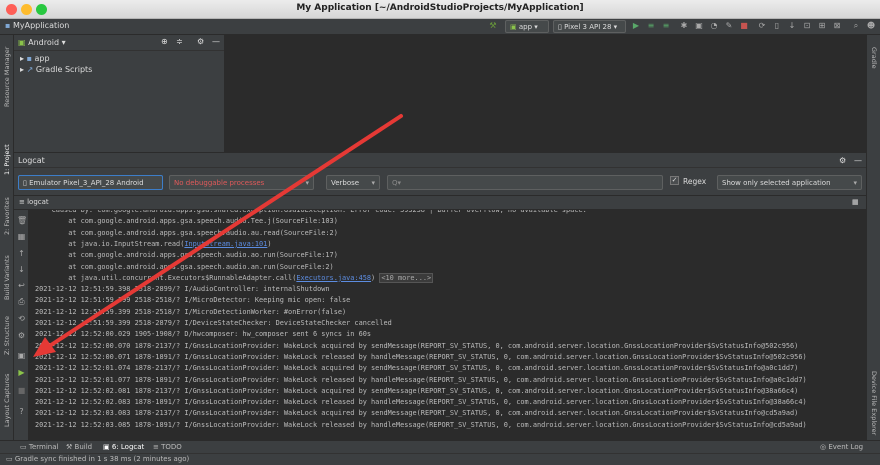 The height and width of the screenshot is (465, 880). What do you see at coordinates (25, 183) in the screenshot?
I see `phone-icon: ▯` at bounding box center [25, 183].